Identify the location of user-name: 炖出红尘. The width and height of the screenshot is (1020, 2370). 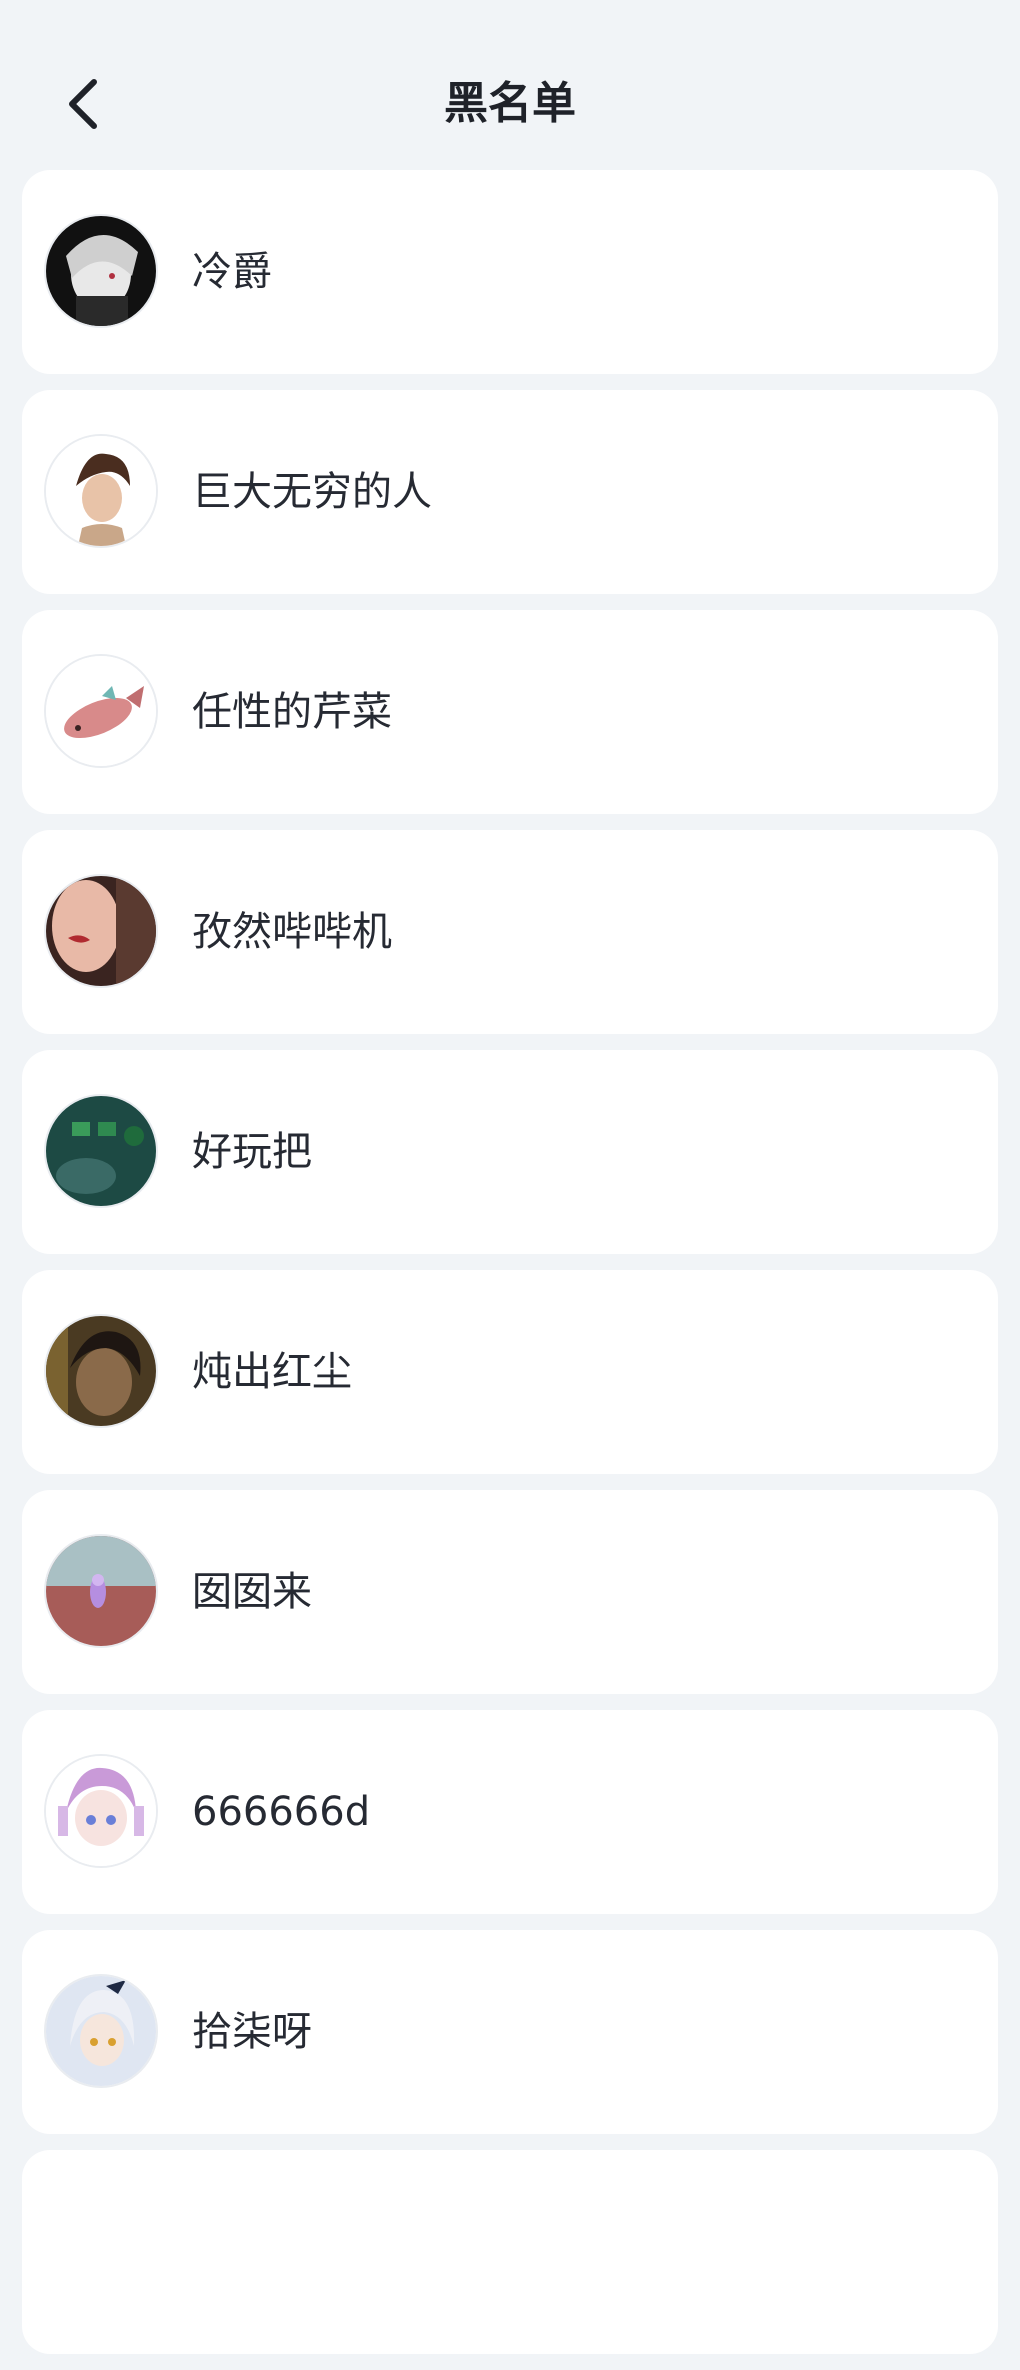
(272, 1372).